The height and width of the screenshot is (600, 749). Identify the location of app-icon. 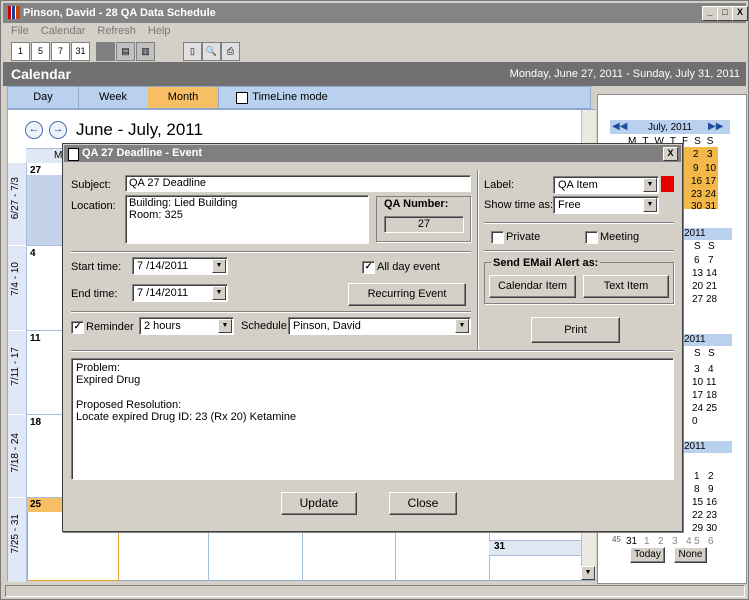
(14, 12).